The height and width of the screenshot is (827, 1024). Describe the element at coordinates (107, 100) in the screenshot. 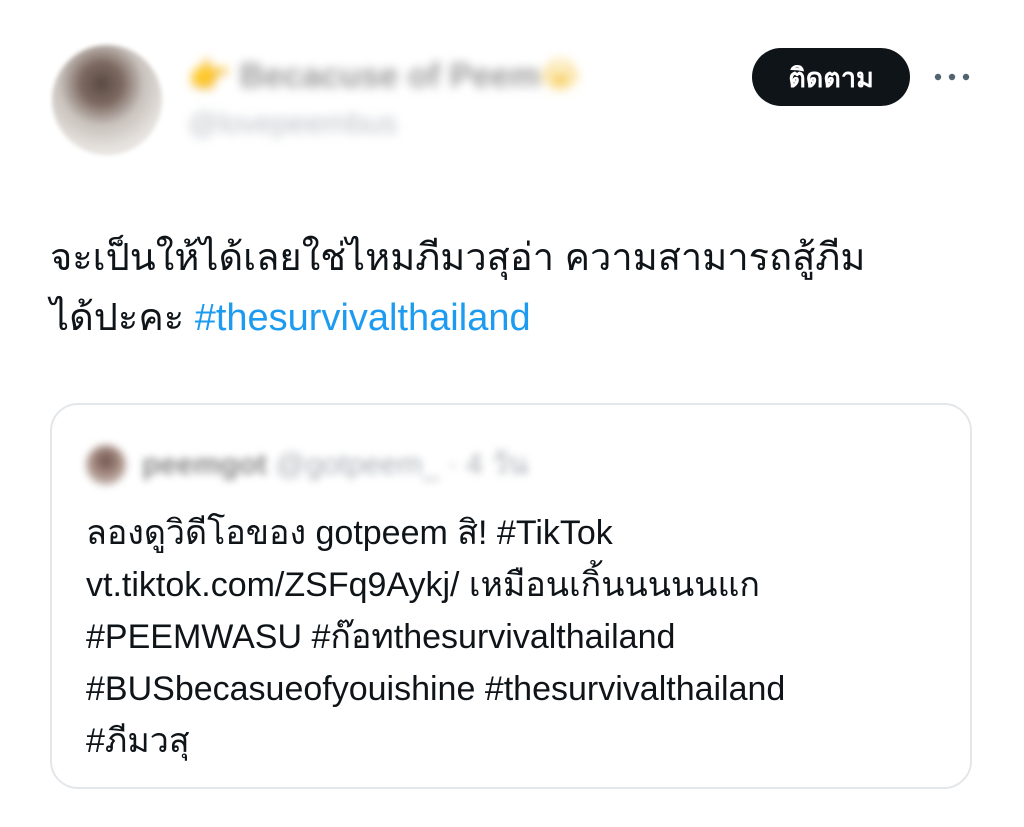

I see `author-avatar` at that location.